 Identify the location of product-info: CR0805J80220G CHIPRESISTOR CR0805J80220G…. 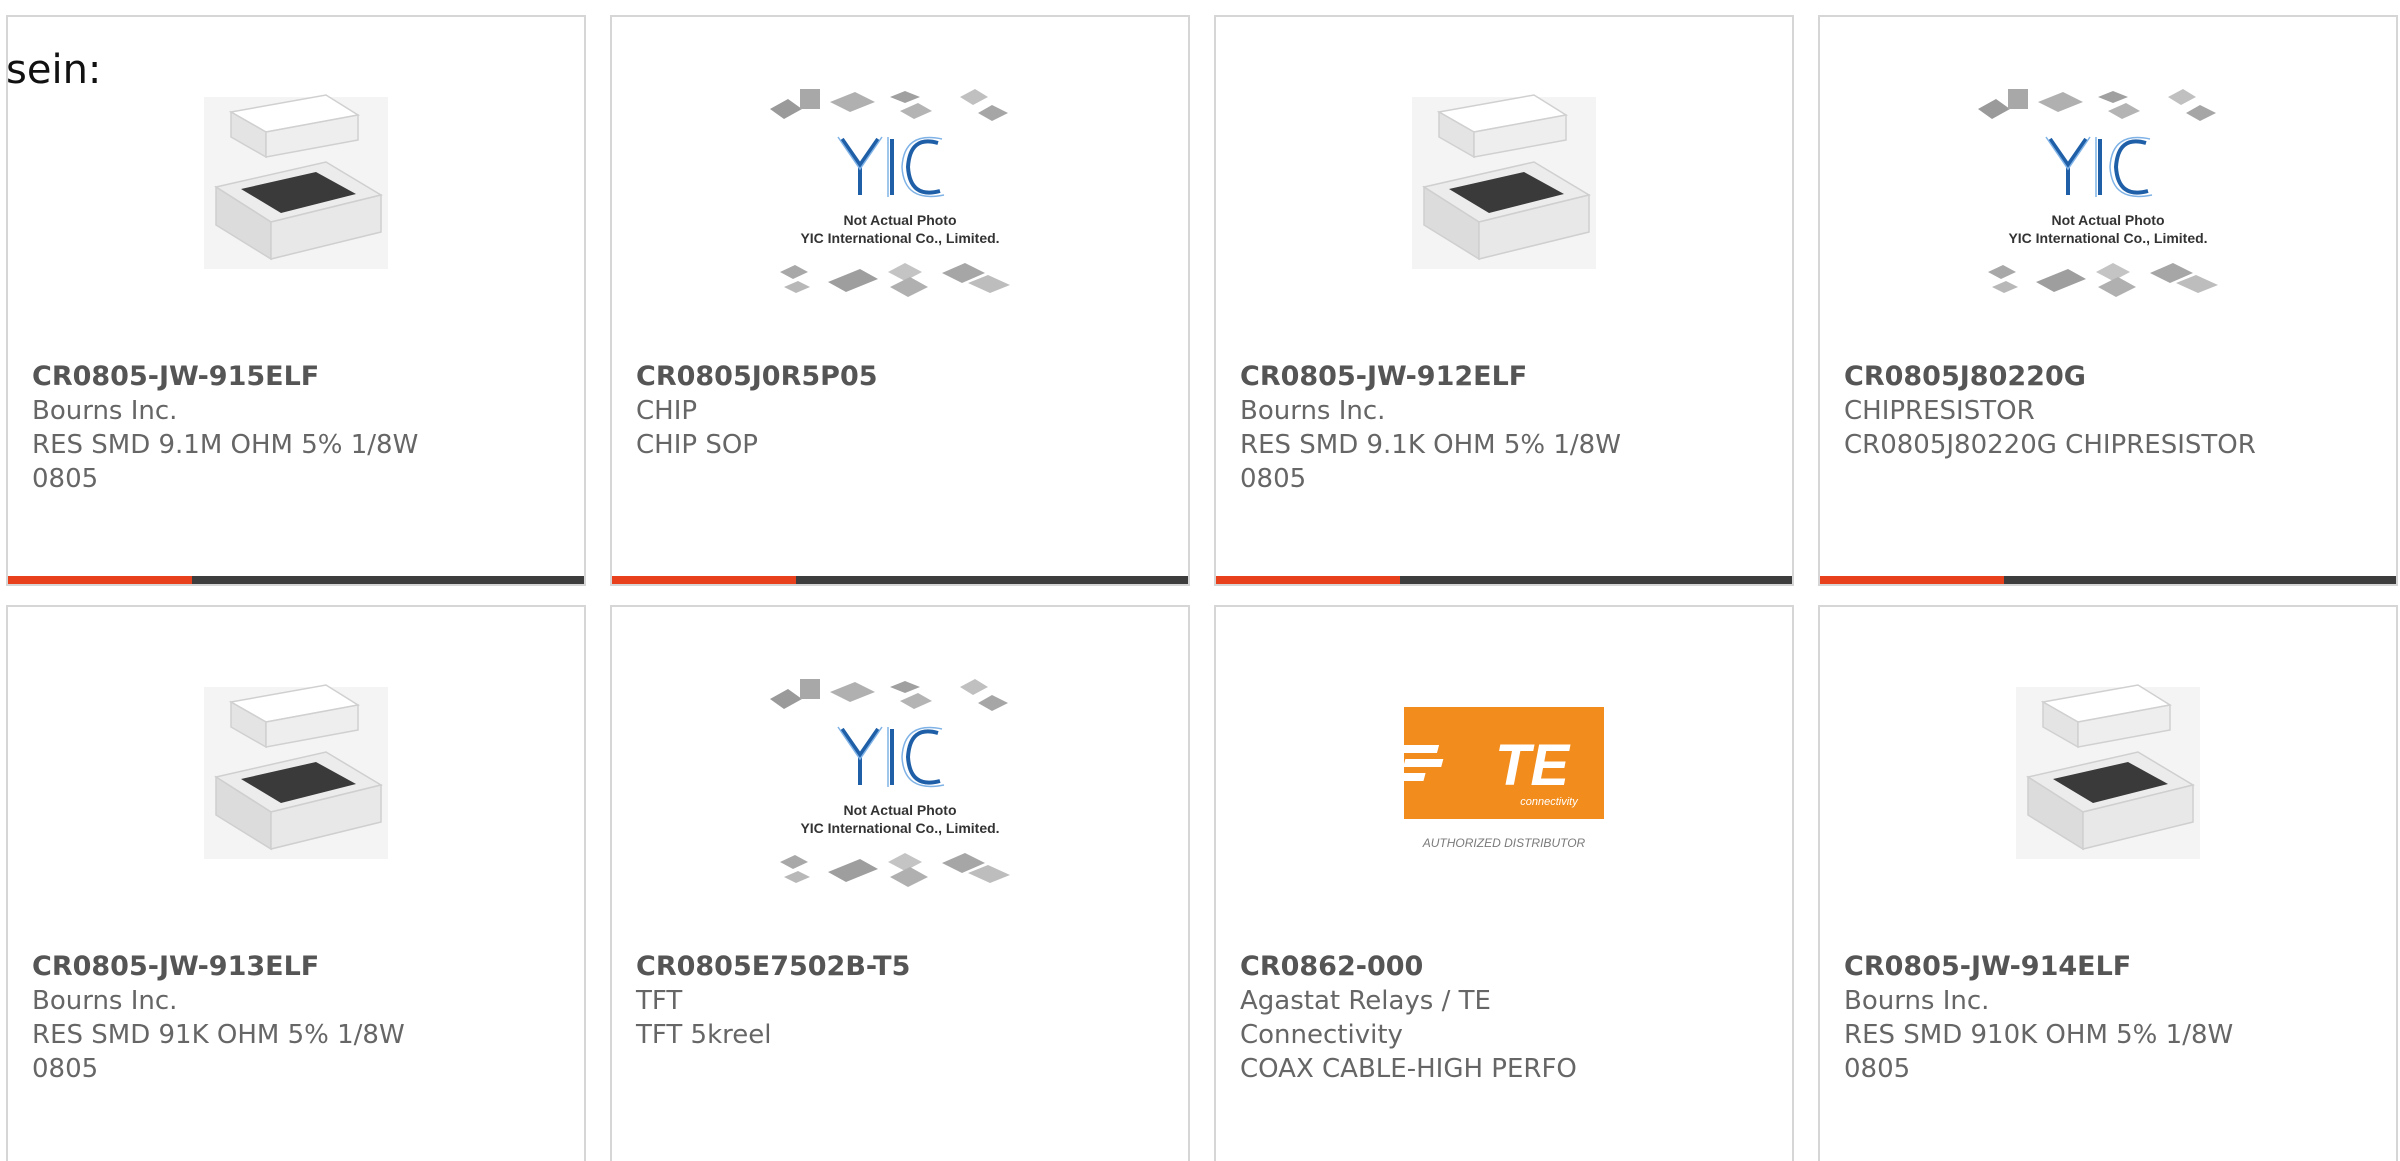
(2054, 411).